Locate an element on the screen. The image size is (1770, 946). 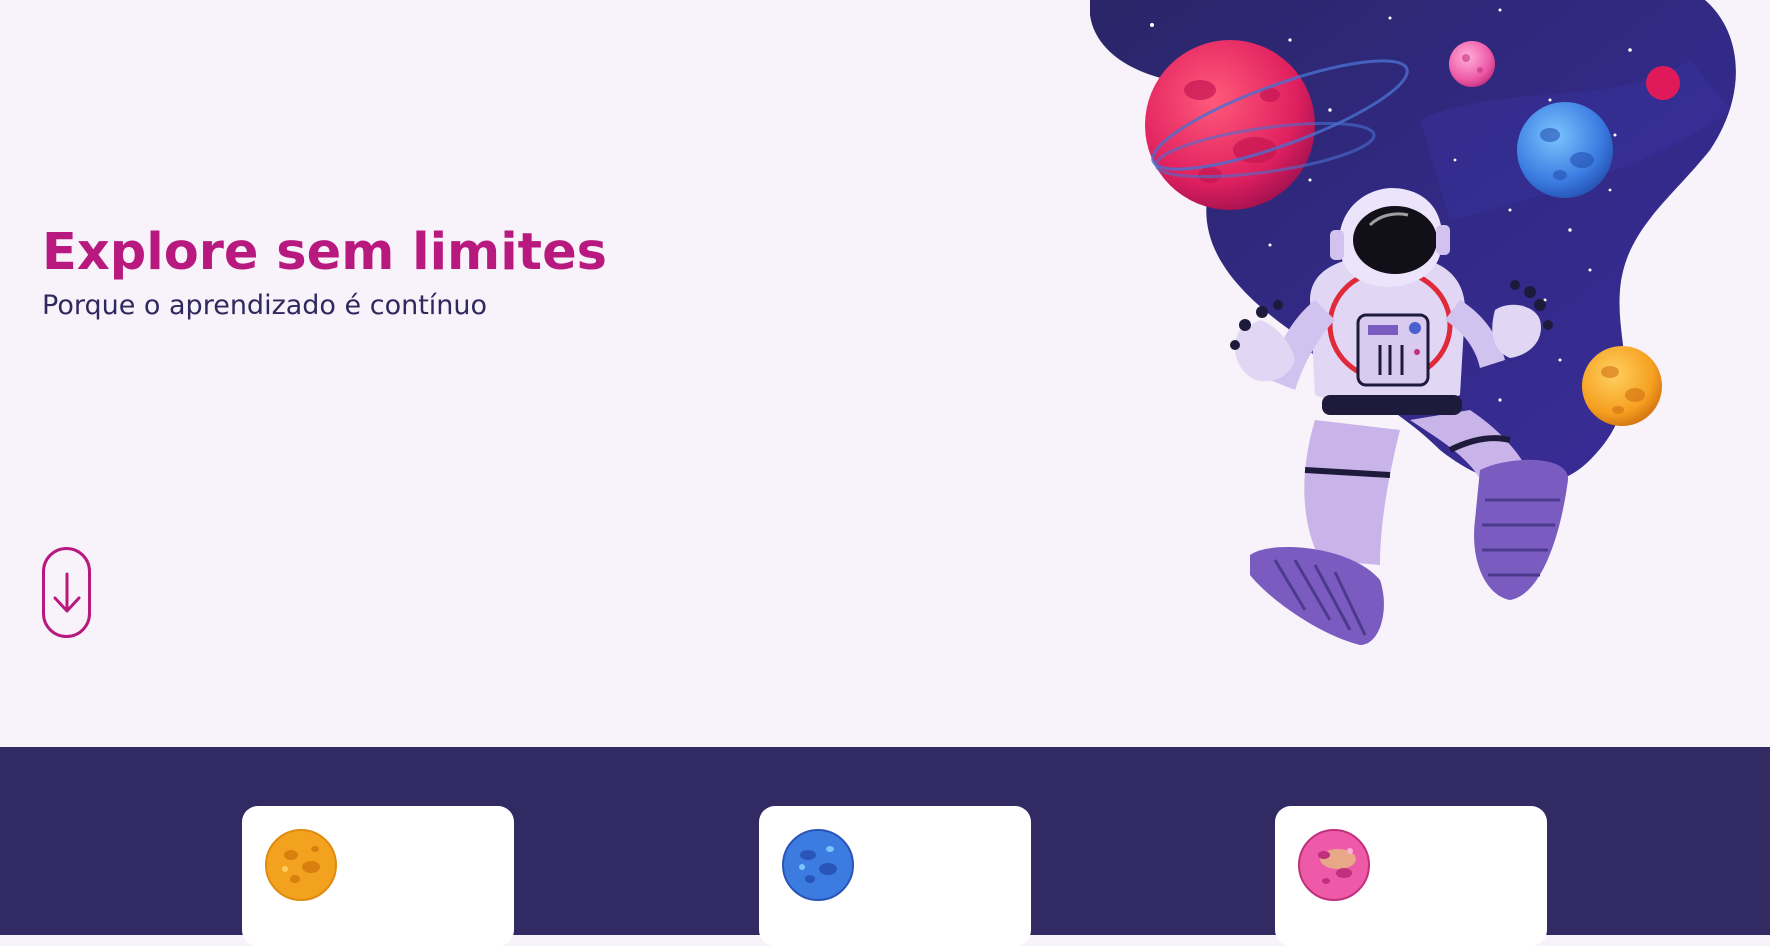
arrow-down-icon is located at coordinates (66, 592).